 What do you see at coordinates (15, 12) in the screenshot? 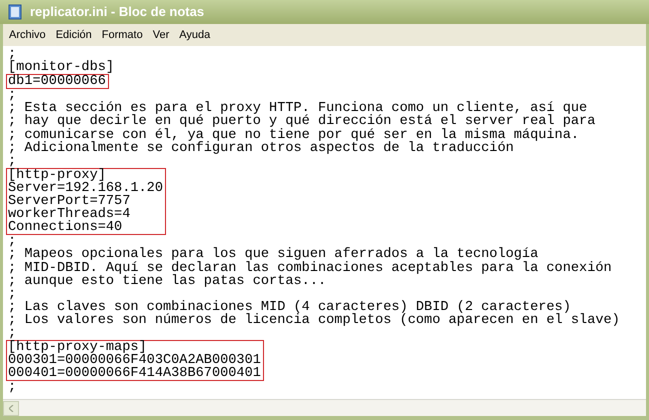
I see `notepad-icon` at bounding box center [15, 12].